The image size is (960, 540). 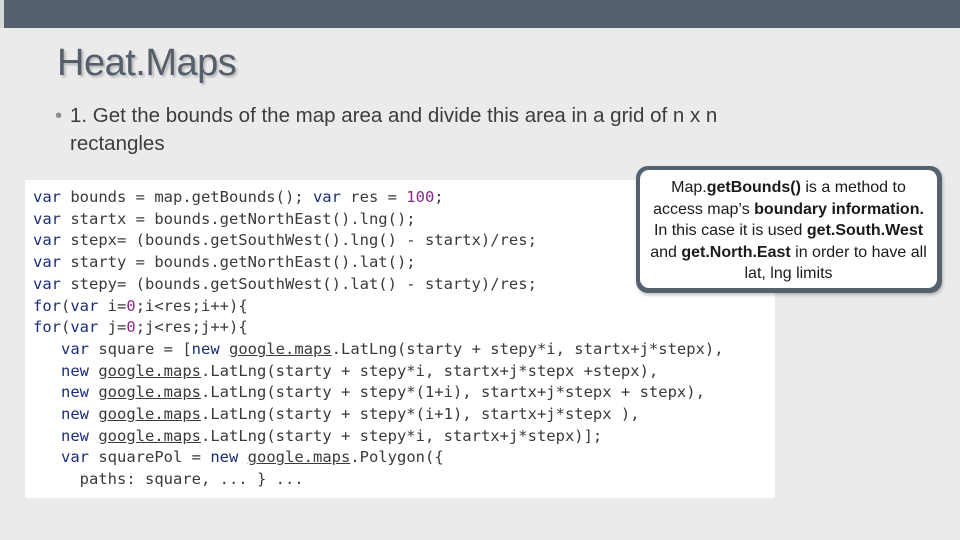 I want to click on callout-text-part: getBounds(), so click(x=753, y=187).